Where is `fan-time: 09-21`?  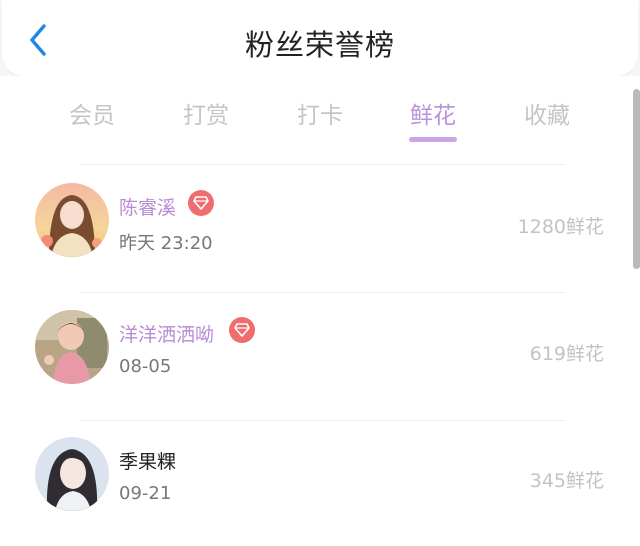
fan-time: 09-21 is located at coordinates (145, 493).